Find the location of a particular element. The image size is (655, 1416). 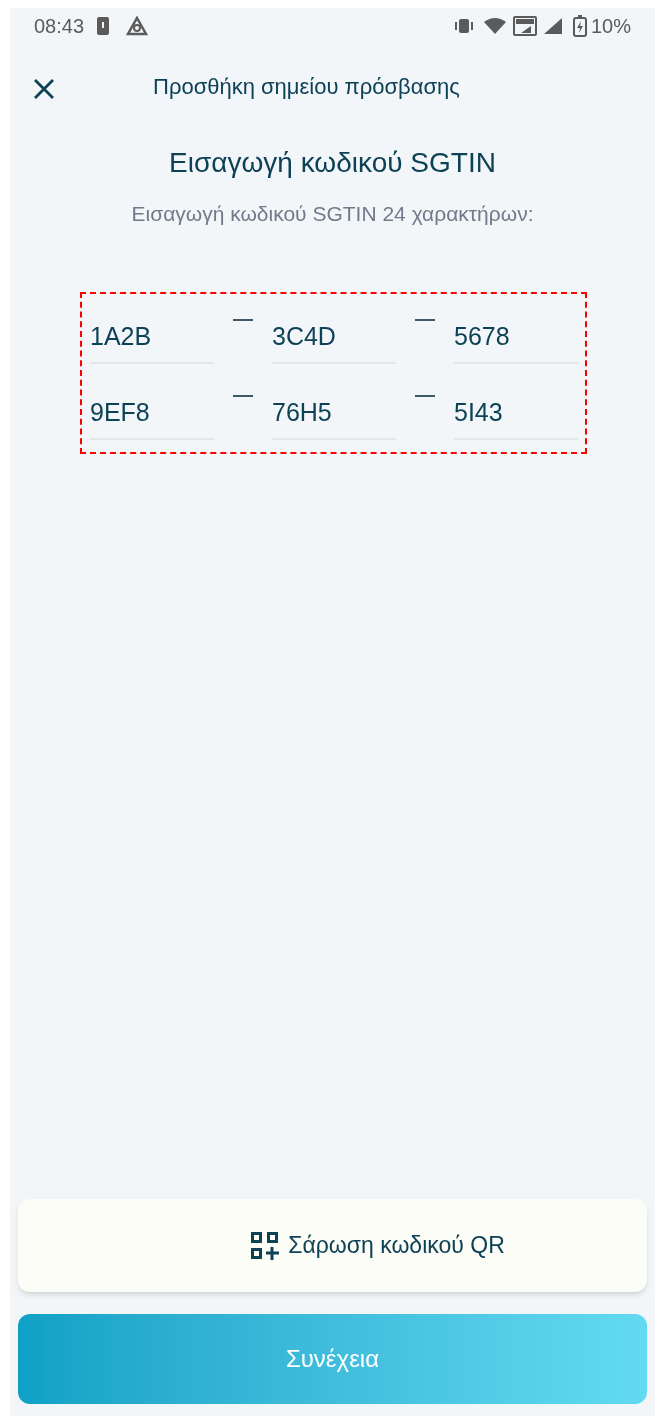

code-field: 5I43 is located at coordinates (516, 409).